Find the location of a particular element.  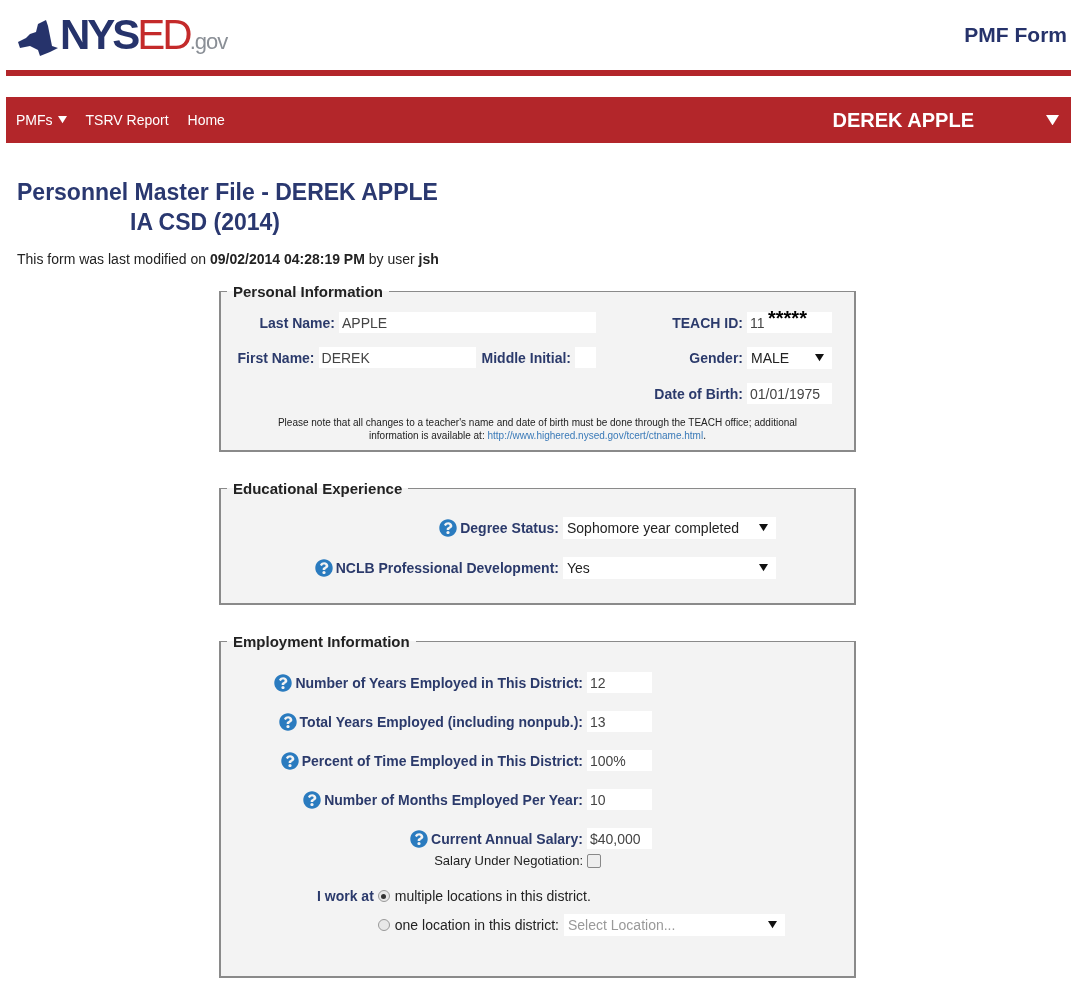

field-label: First Name: is located at coordinates (276, 357).